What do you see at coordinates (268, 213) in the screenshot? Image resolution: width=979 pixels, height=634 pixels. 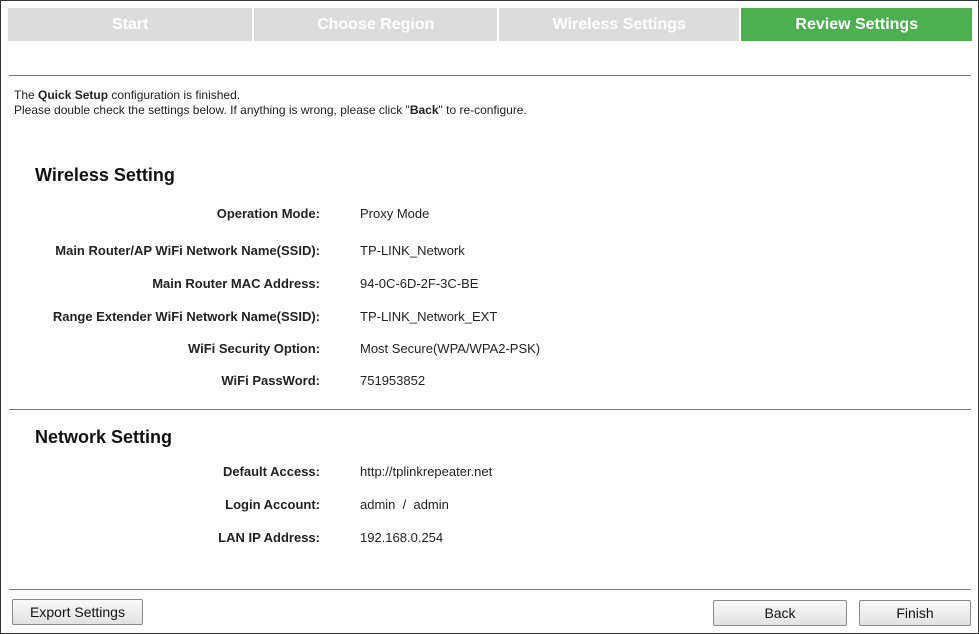 I see `row-label: Operation Mode:` at bounding box center [268, 213].